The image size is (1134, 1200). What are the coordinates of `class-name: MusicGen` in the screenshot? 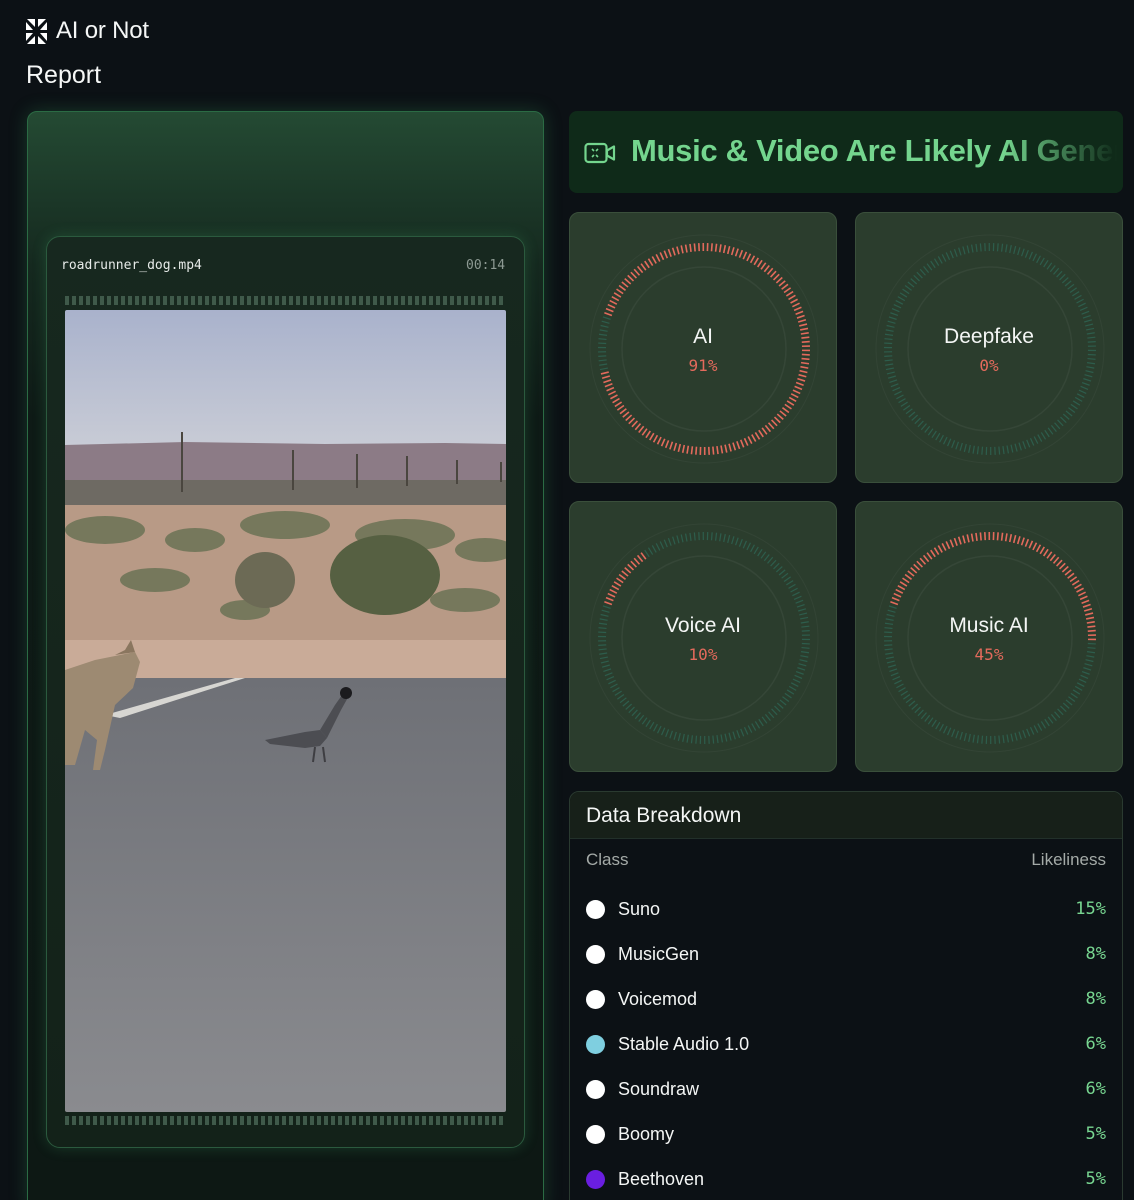 It's located at (659, 953).